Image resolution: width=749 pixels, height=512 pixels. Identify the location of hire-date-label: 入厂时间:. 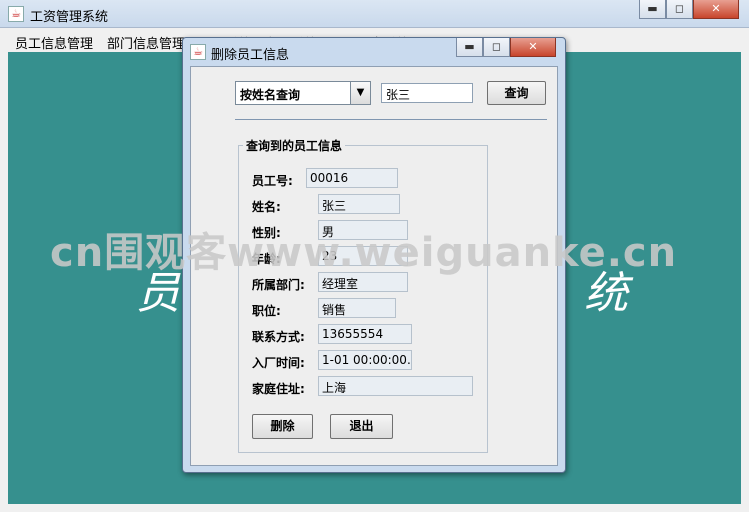
(278, 363).